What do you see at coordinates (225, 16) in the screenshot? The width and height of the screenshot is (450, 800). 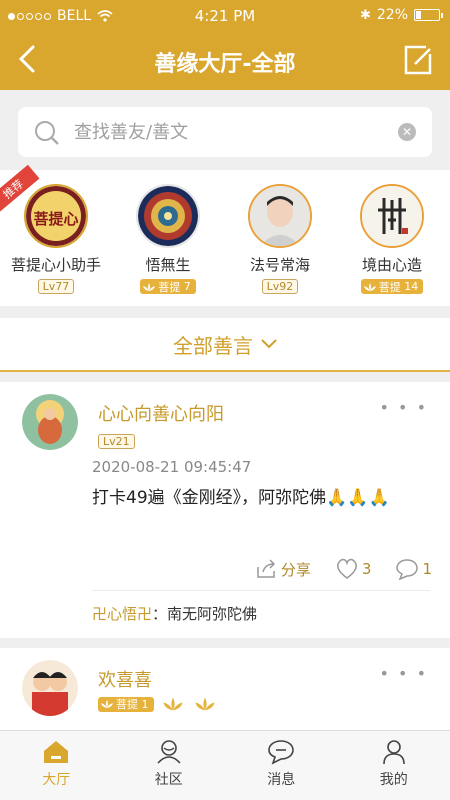 I see `status-bar: BELL 4:21 PM ✱ 22%` at bounding box center [225, 16].